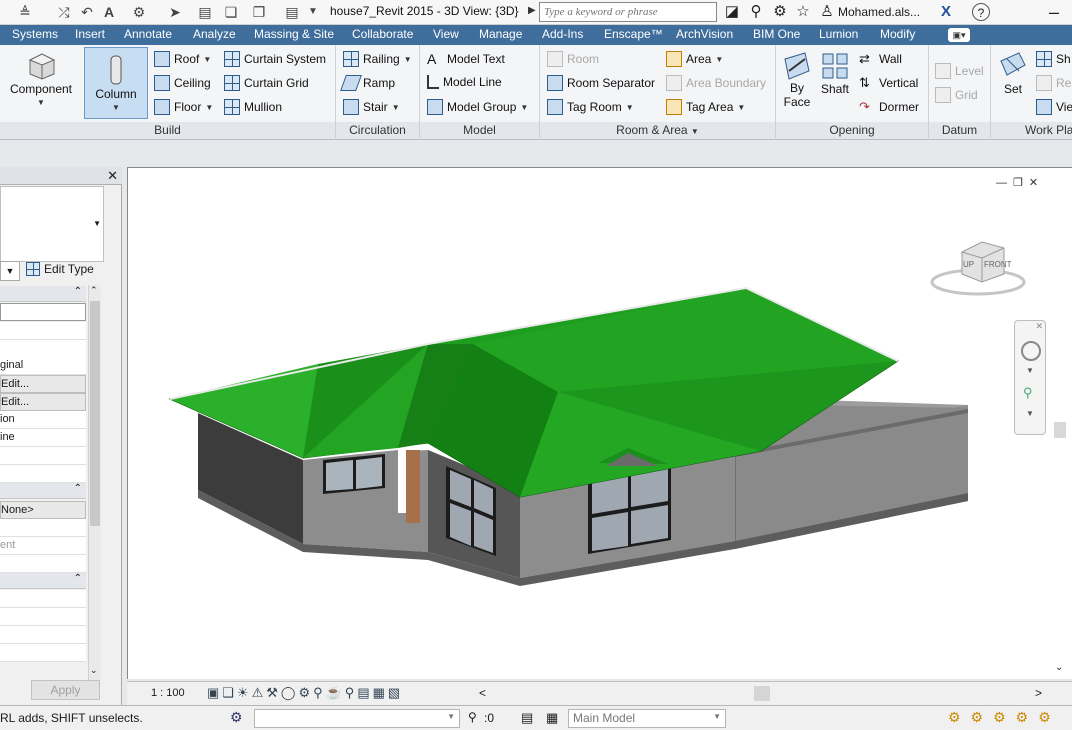 This screenshot has width=1072, height=730. I want to click on railing-button: Railing ▼, so click(377, 59).